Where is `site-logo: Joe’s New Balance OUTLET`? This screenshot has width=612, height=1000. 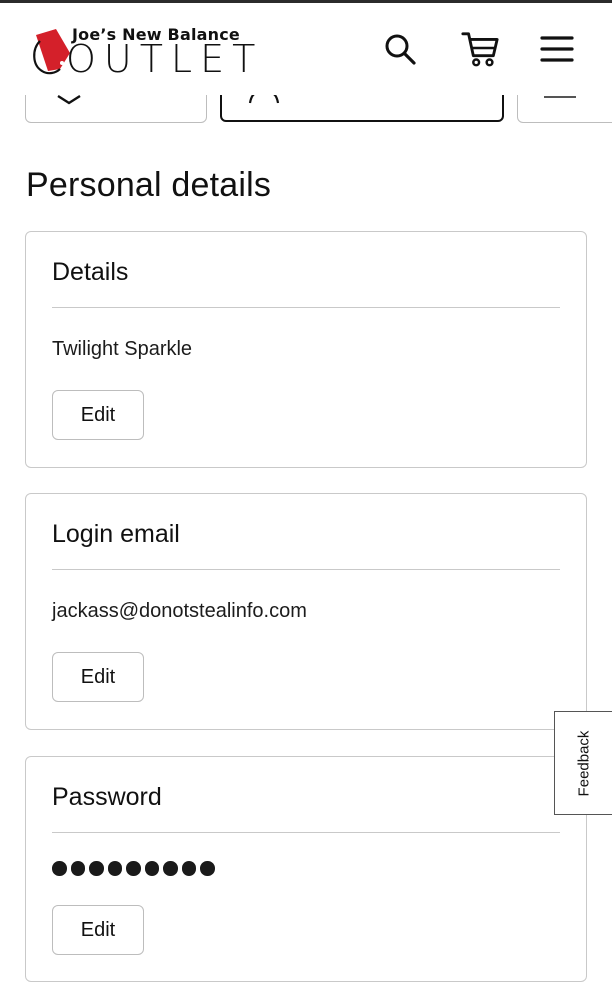 site-logo: Joe’s New Balance OUTLET is located at coordinates (142, 52).